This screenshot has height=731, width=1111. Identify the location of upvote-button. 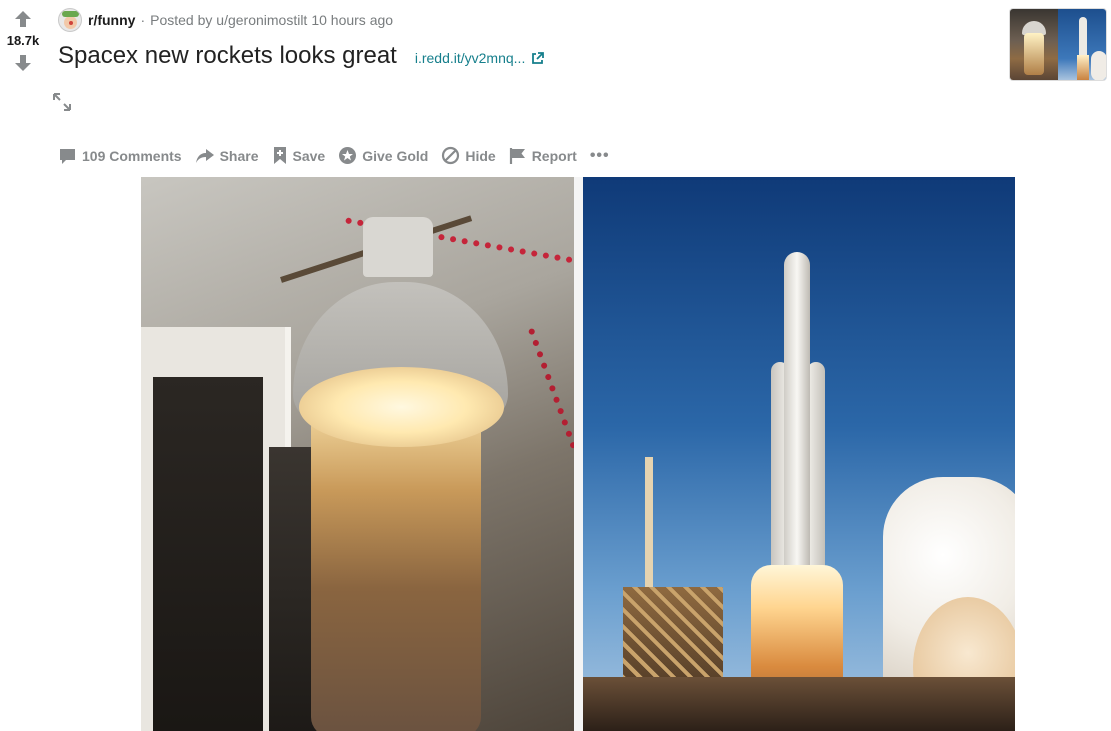
(23, 19).